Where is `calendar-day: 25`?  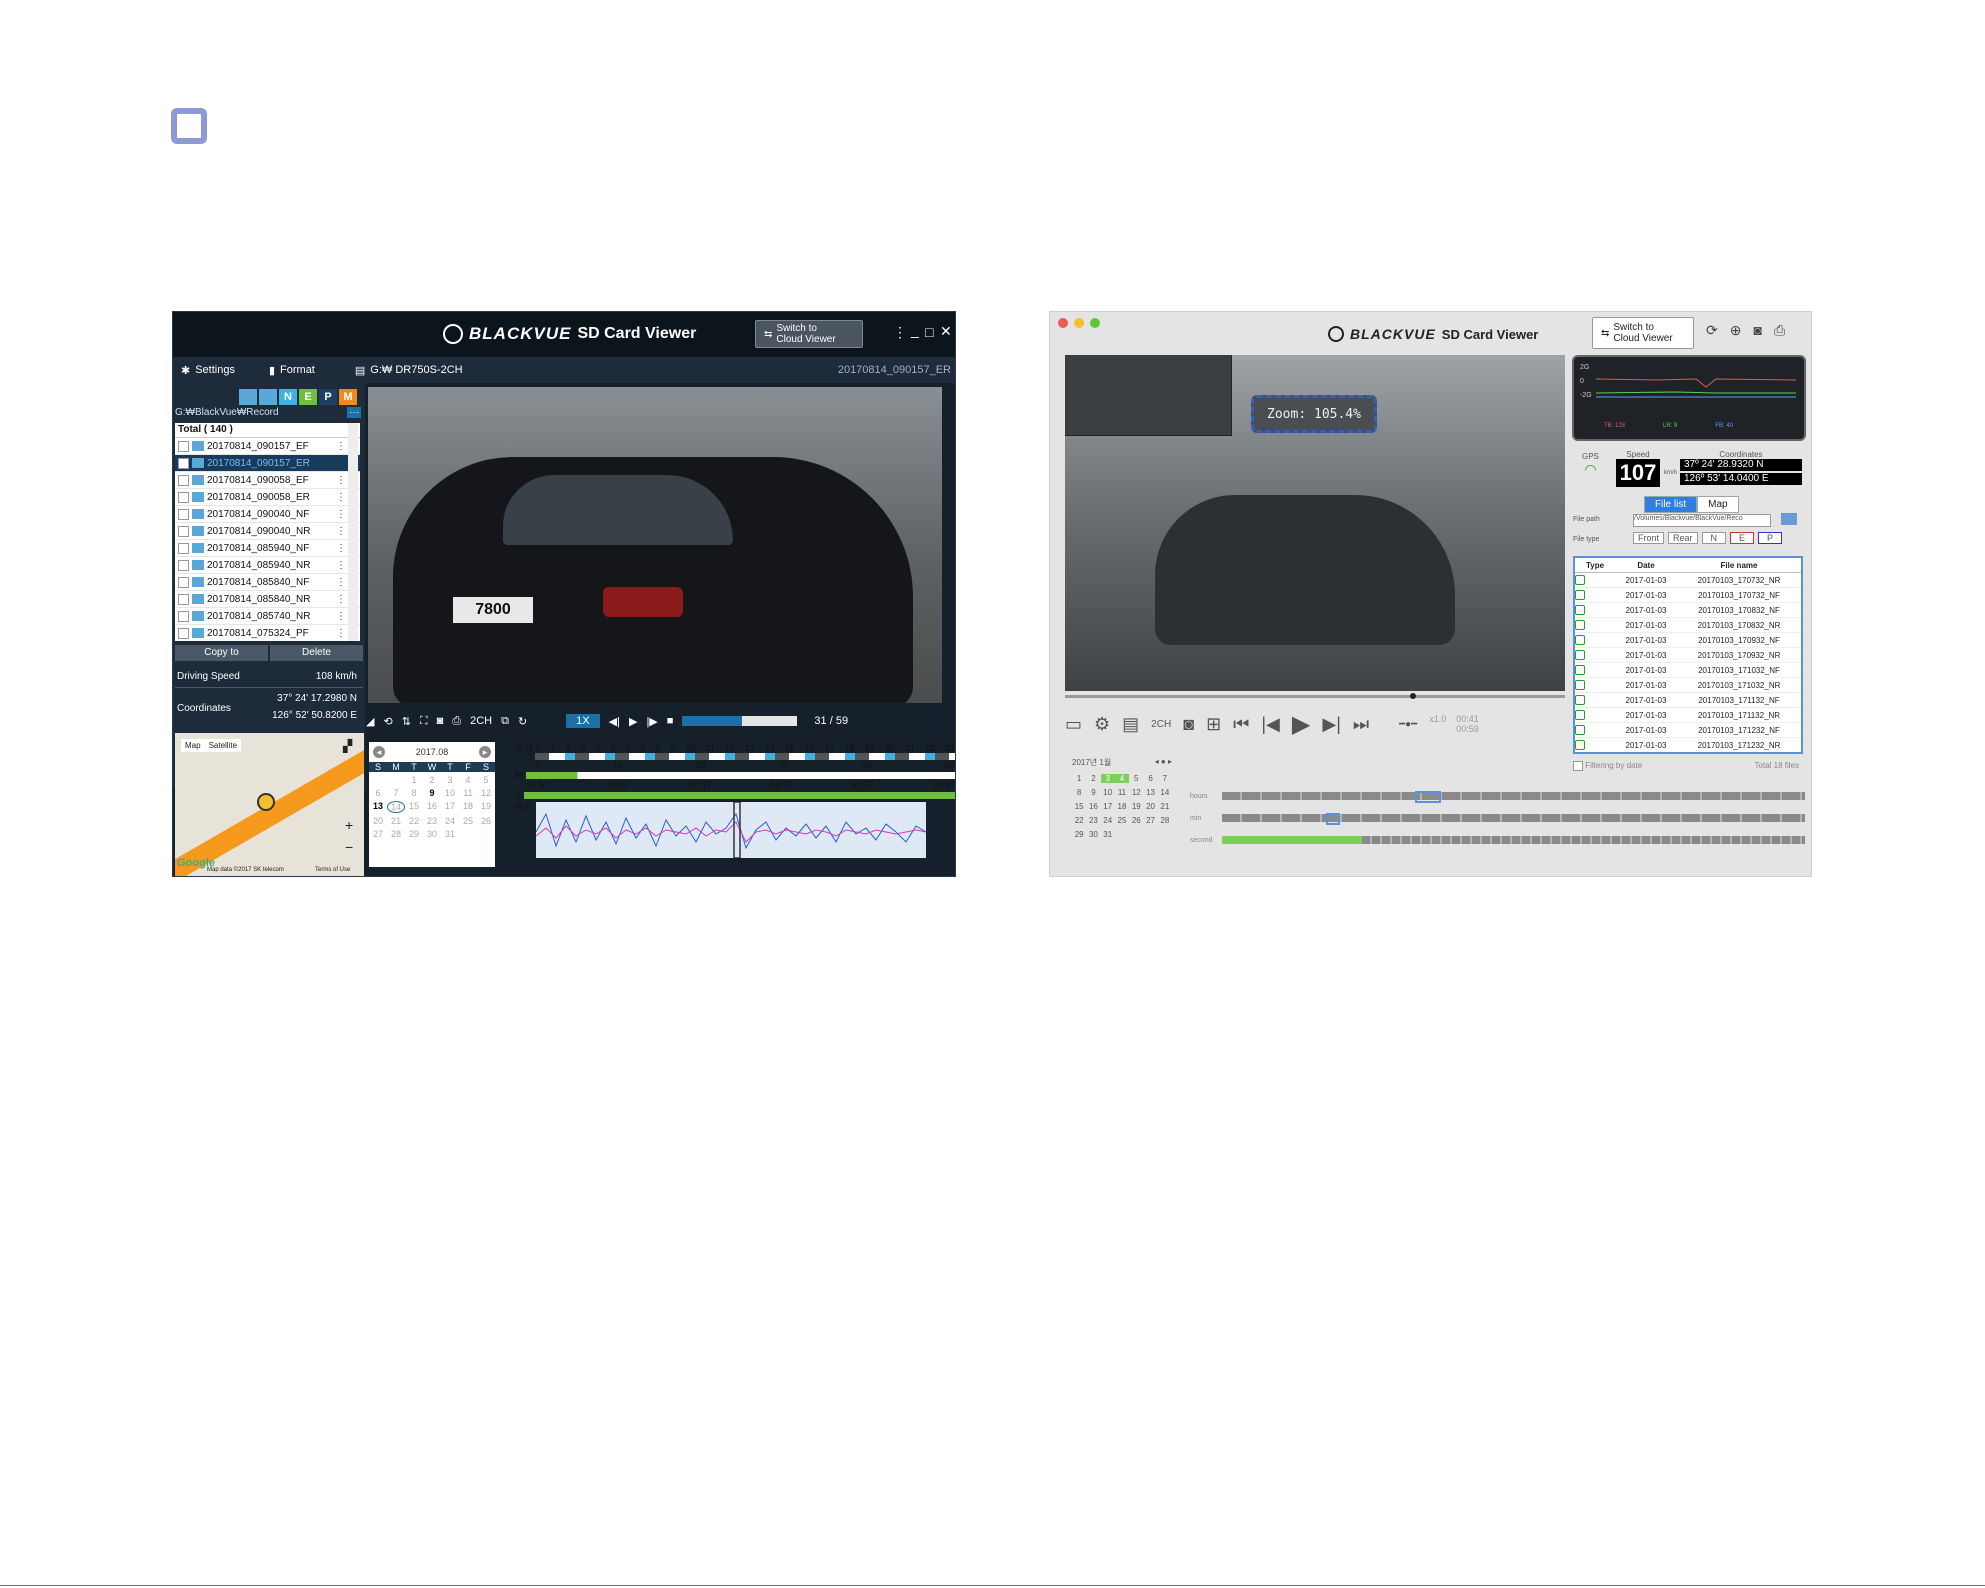 calendar-day: 25 is located at coordinates (1122, 820).